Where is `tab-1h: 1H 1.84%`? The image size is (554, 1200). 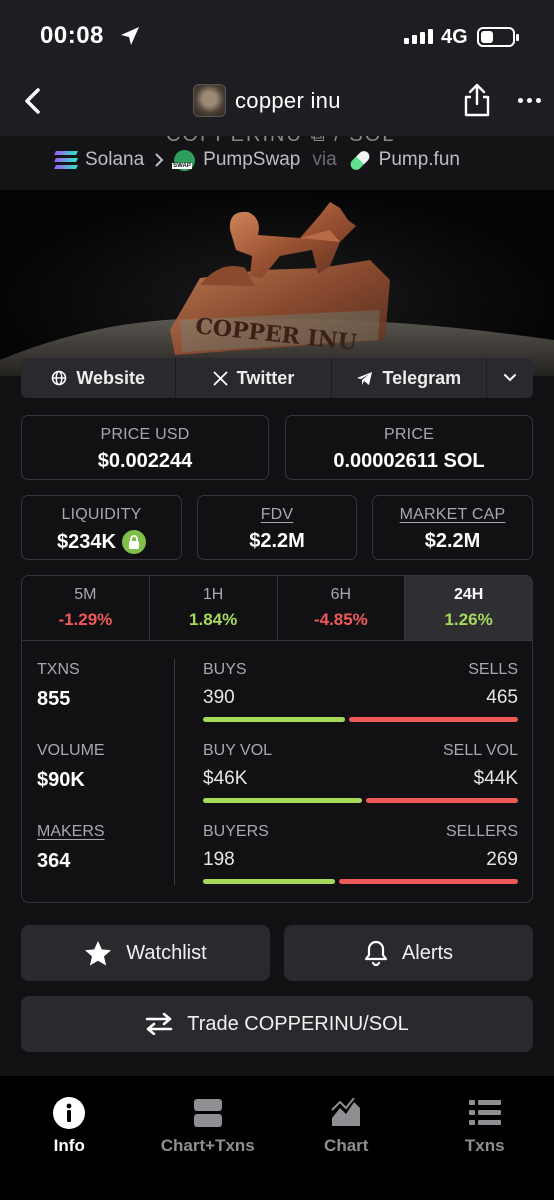 tab-1h: 1H 1.84% is located at coordinates (214, 608).